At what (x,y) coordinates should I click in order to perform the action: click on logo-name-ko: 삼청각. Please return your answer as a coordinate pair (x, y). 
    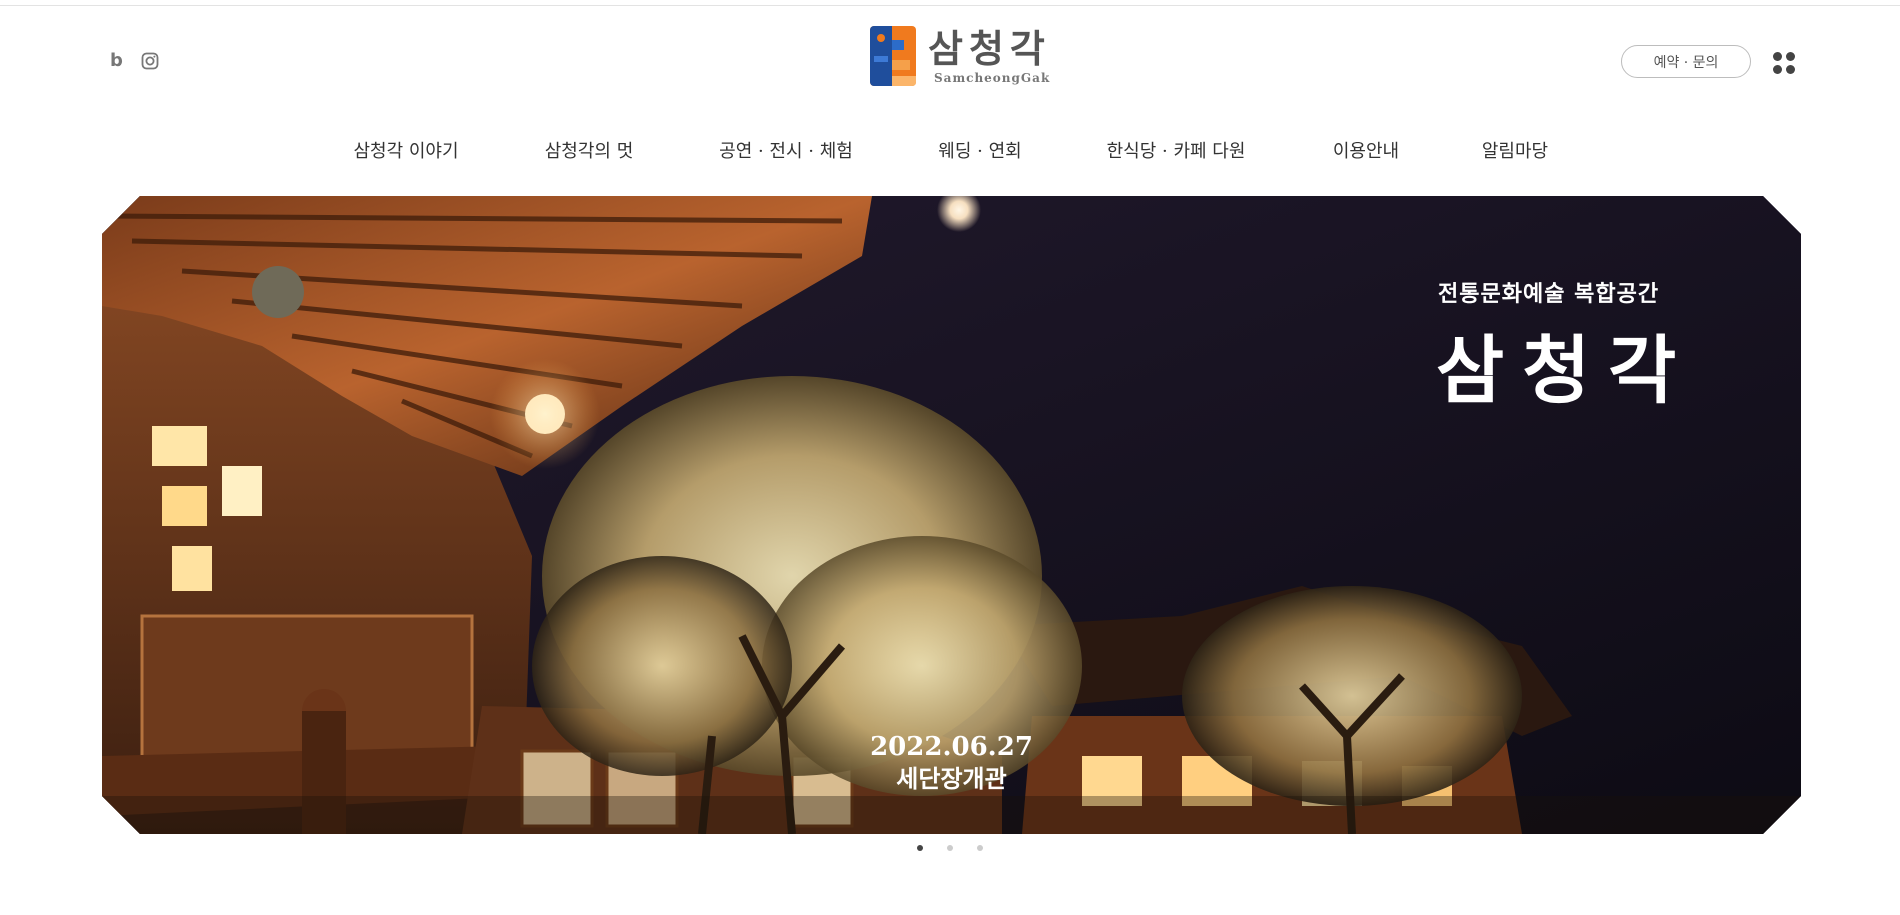
    Looking at the image, I should click on (989, 48).